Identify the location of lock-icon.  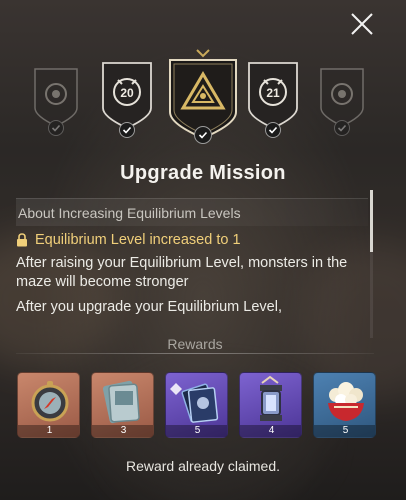
(22, 240).